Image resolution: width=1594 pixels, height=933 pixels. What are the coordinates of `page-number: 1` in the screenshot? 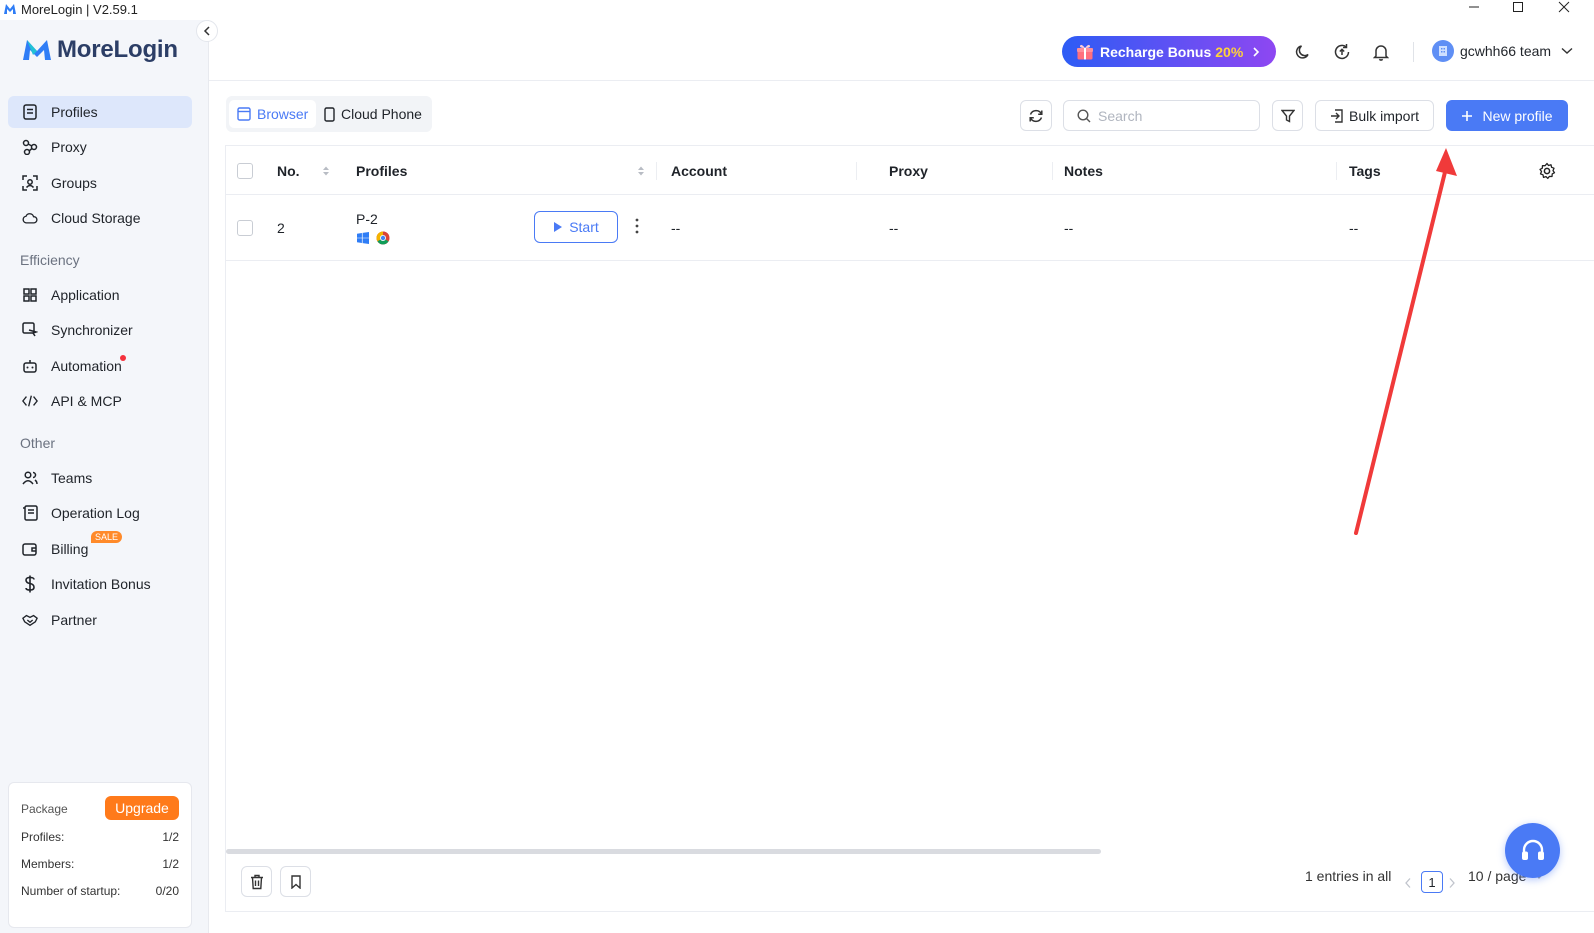 It's located at (1432, 882).